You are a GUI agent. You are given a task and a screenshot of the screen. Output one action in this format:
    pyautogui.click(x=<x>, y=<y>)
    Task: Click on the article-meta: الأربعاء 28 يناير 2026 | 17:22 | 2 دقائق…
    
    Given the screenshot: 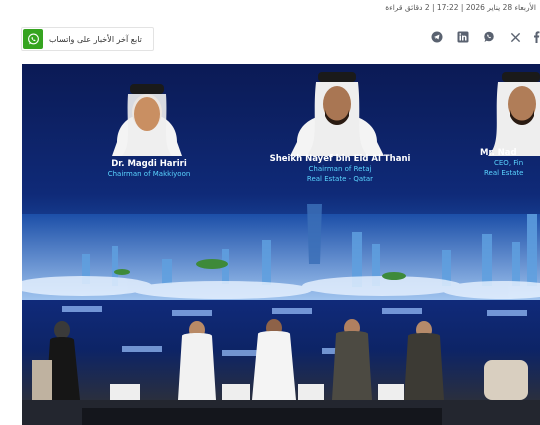 What is the action you would take?
    pyautogui.click(x=460, y=7)
    